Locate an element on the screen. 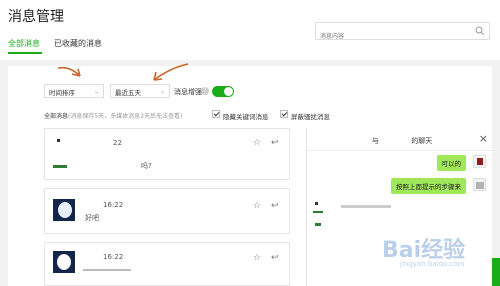 This screenshot has height=286, width=500. help-icon: ? is located at coordinates (205, 91).